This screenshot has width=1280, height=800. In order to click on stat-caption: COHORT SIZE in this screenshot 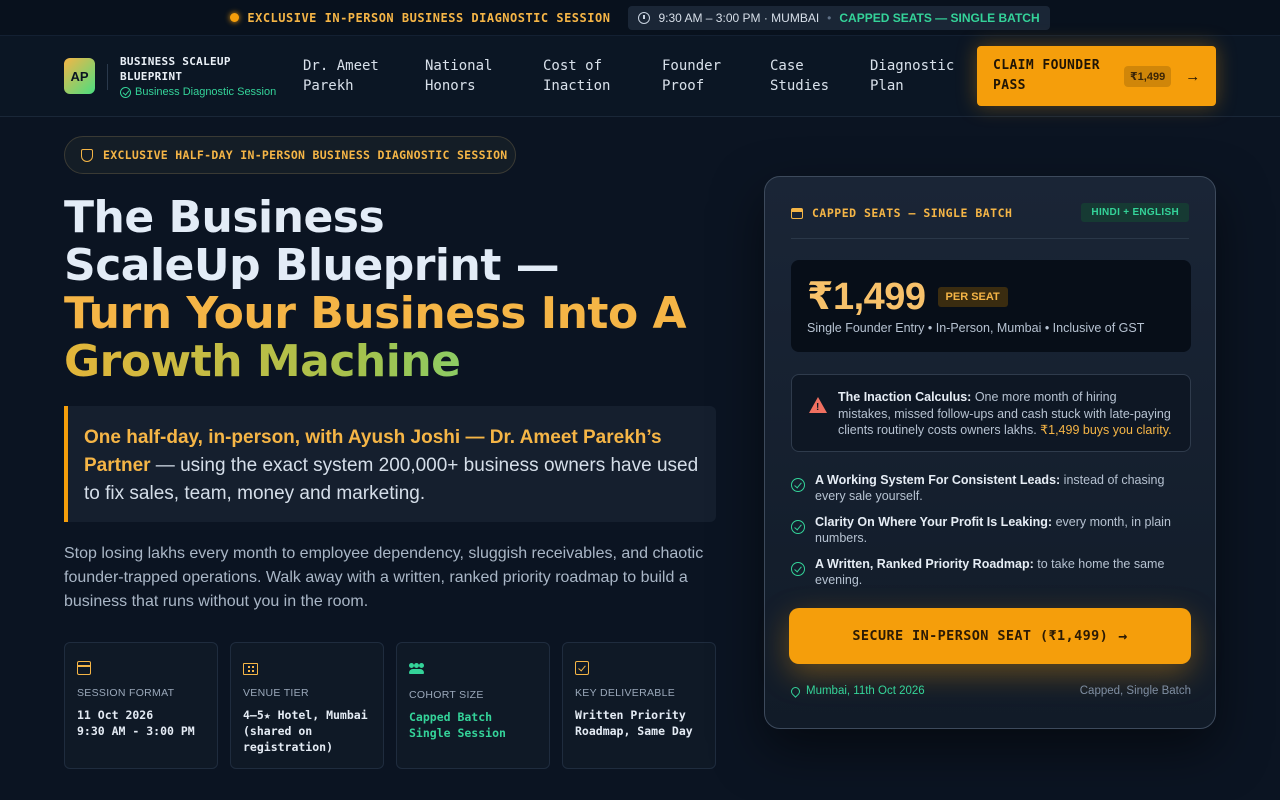, I will do `click(446, 695)`.